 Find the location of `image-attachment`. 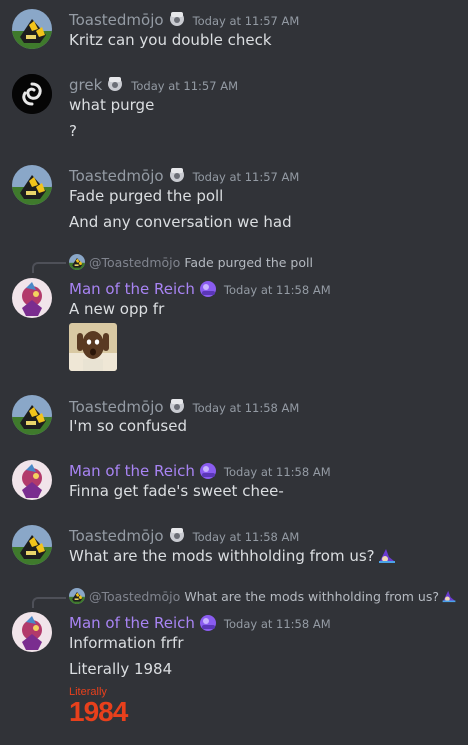

image-attachment is located at coordinates (93, 347).